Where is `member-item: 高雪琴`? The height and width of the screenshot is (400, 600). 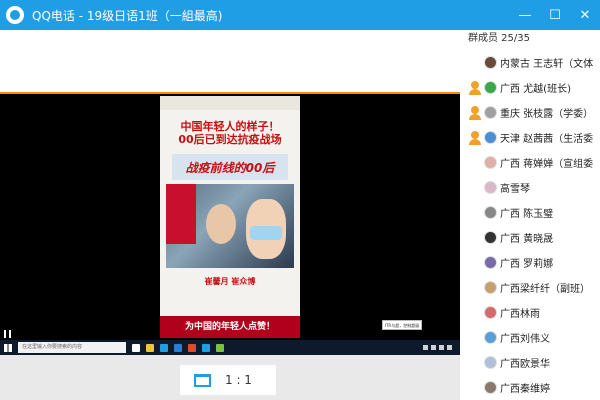
member-item: 高雪琴 is located at coordinates (530, 187).